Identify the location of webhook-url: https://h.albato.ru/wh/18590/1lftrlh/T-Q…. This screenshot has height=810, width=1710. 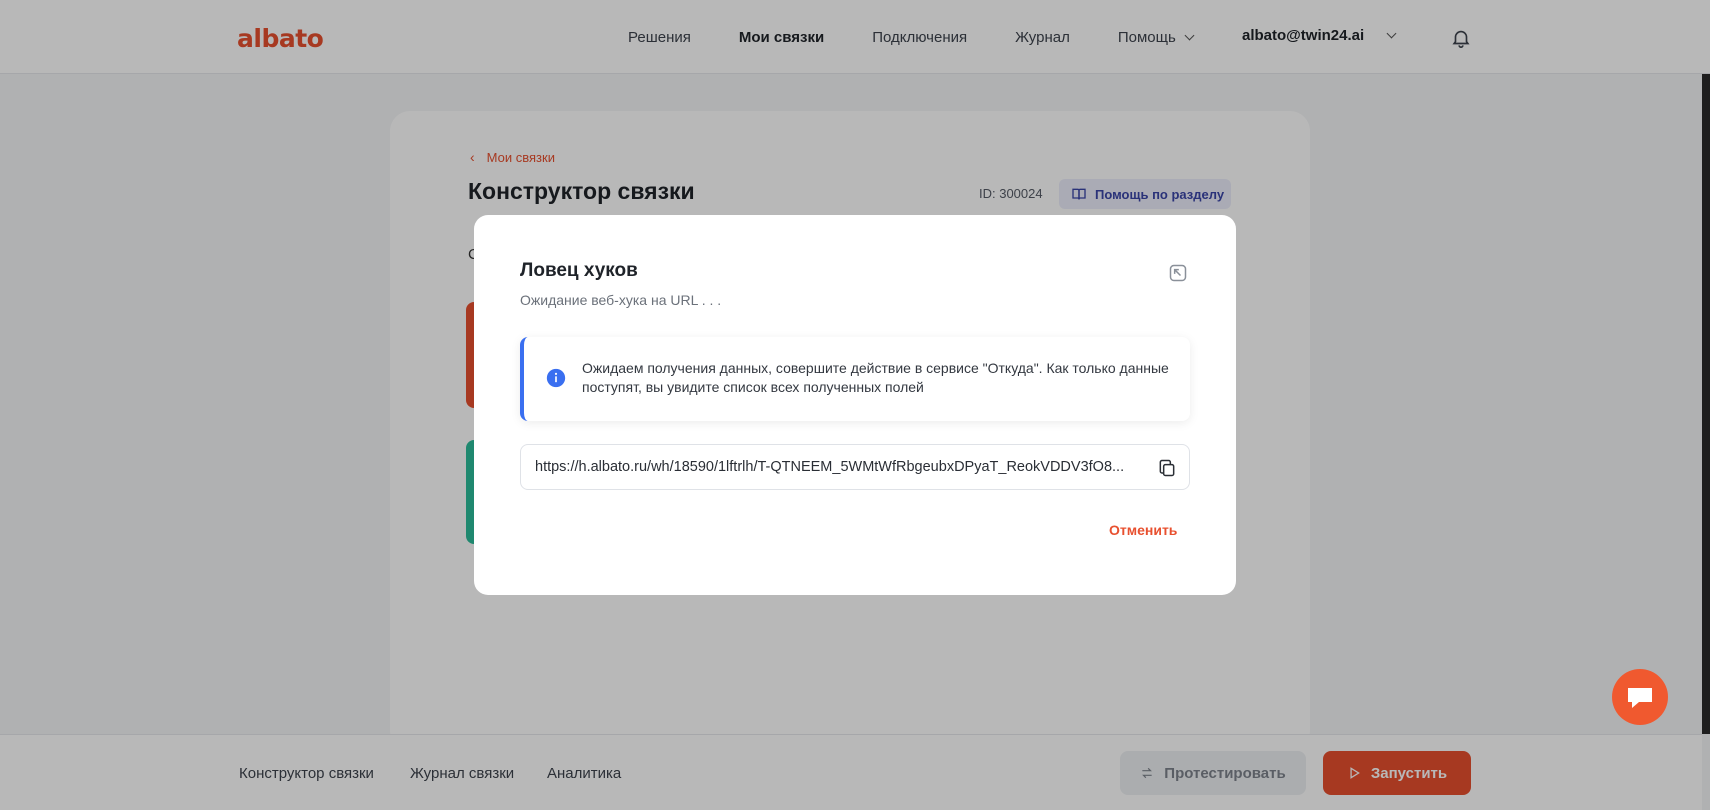
(840, 467).